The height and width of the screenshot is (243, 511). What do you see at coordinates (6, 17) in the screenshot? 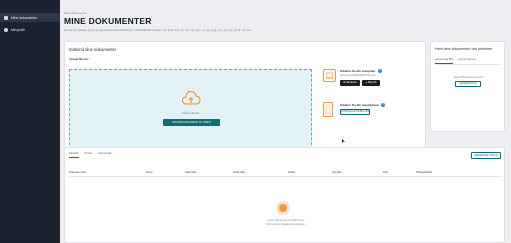
I see `documents-icon` at bounding box center [6, 17].